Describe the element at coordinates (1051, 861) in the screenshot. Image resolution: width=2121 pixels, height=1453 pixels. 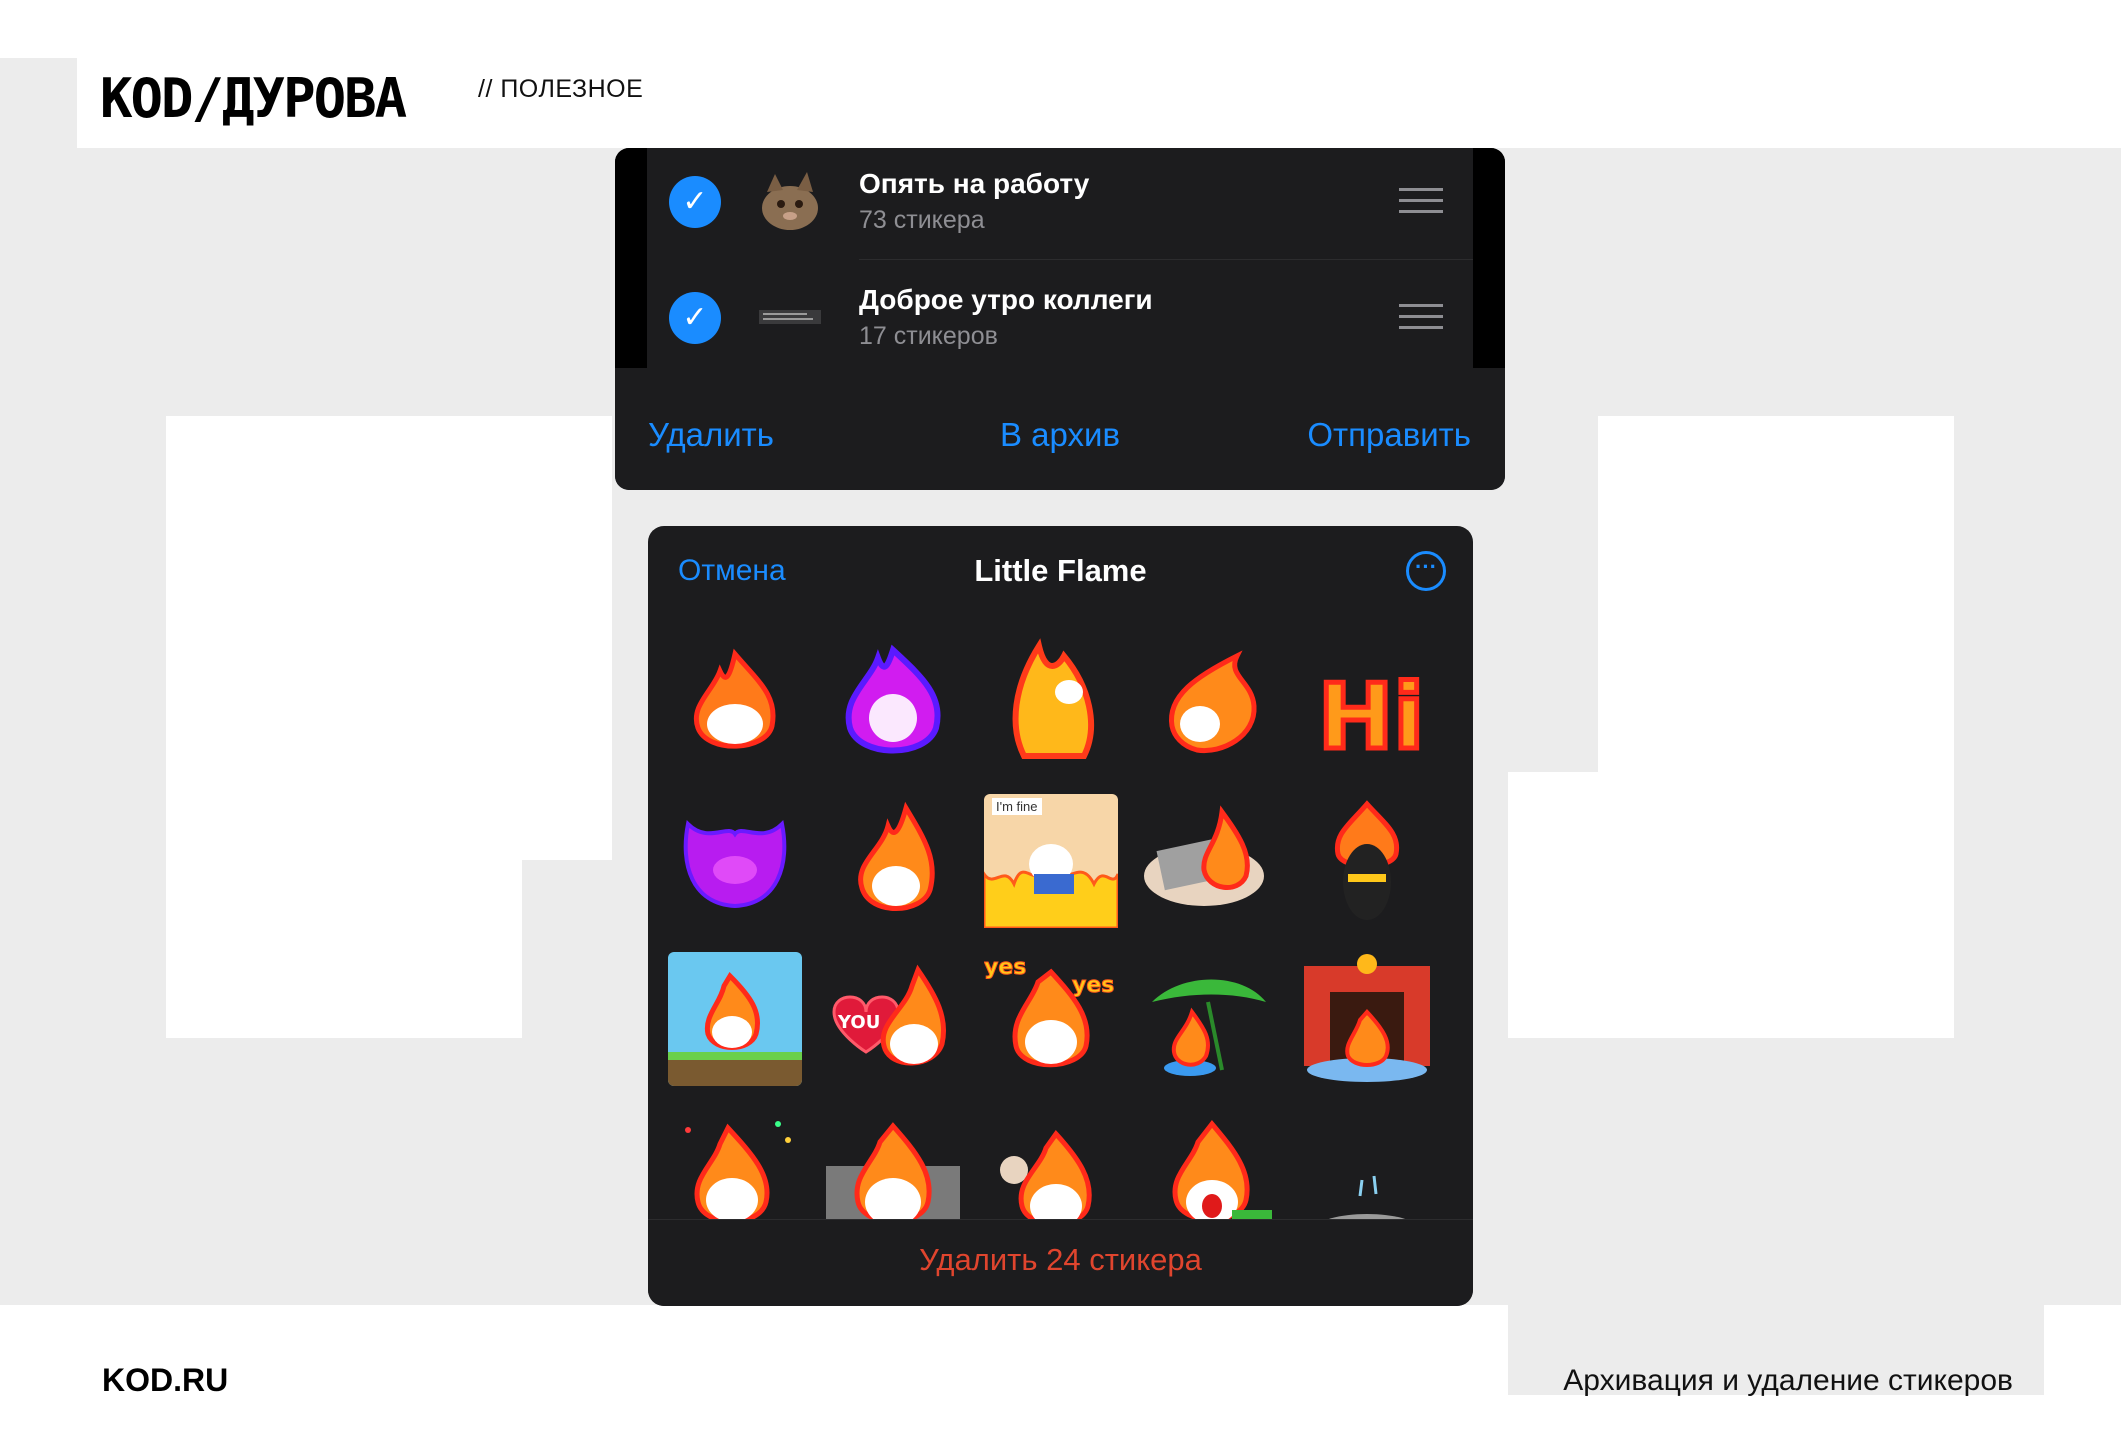
I see `sticker: I'm fine` at that location.